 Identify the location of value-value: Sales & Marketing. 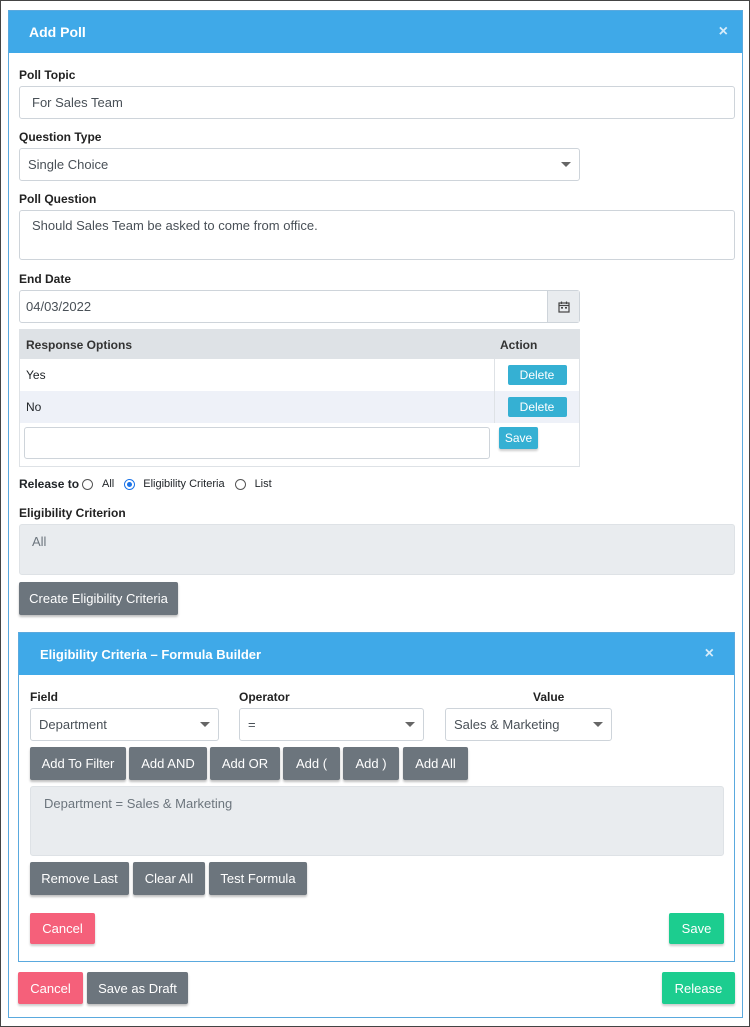
(507, 724).